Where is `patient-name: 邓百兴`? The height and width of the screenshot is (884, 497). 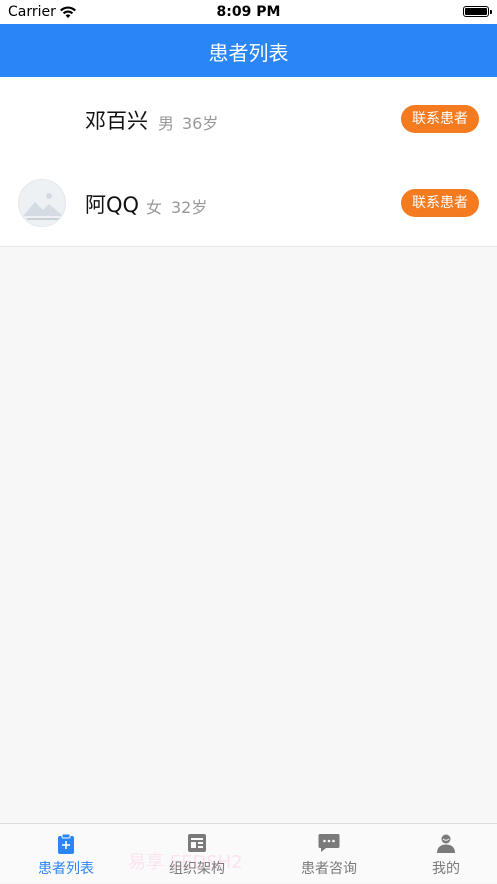
patient-name: 邓百兴 is located at coordinates (116, 121).